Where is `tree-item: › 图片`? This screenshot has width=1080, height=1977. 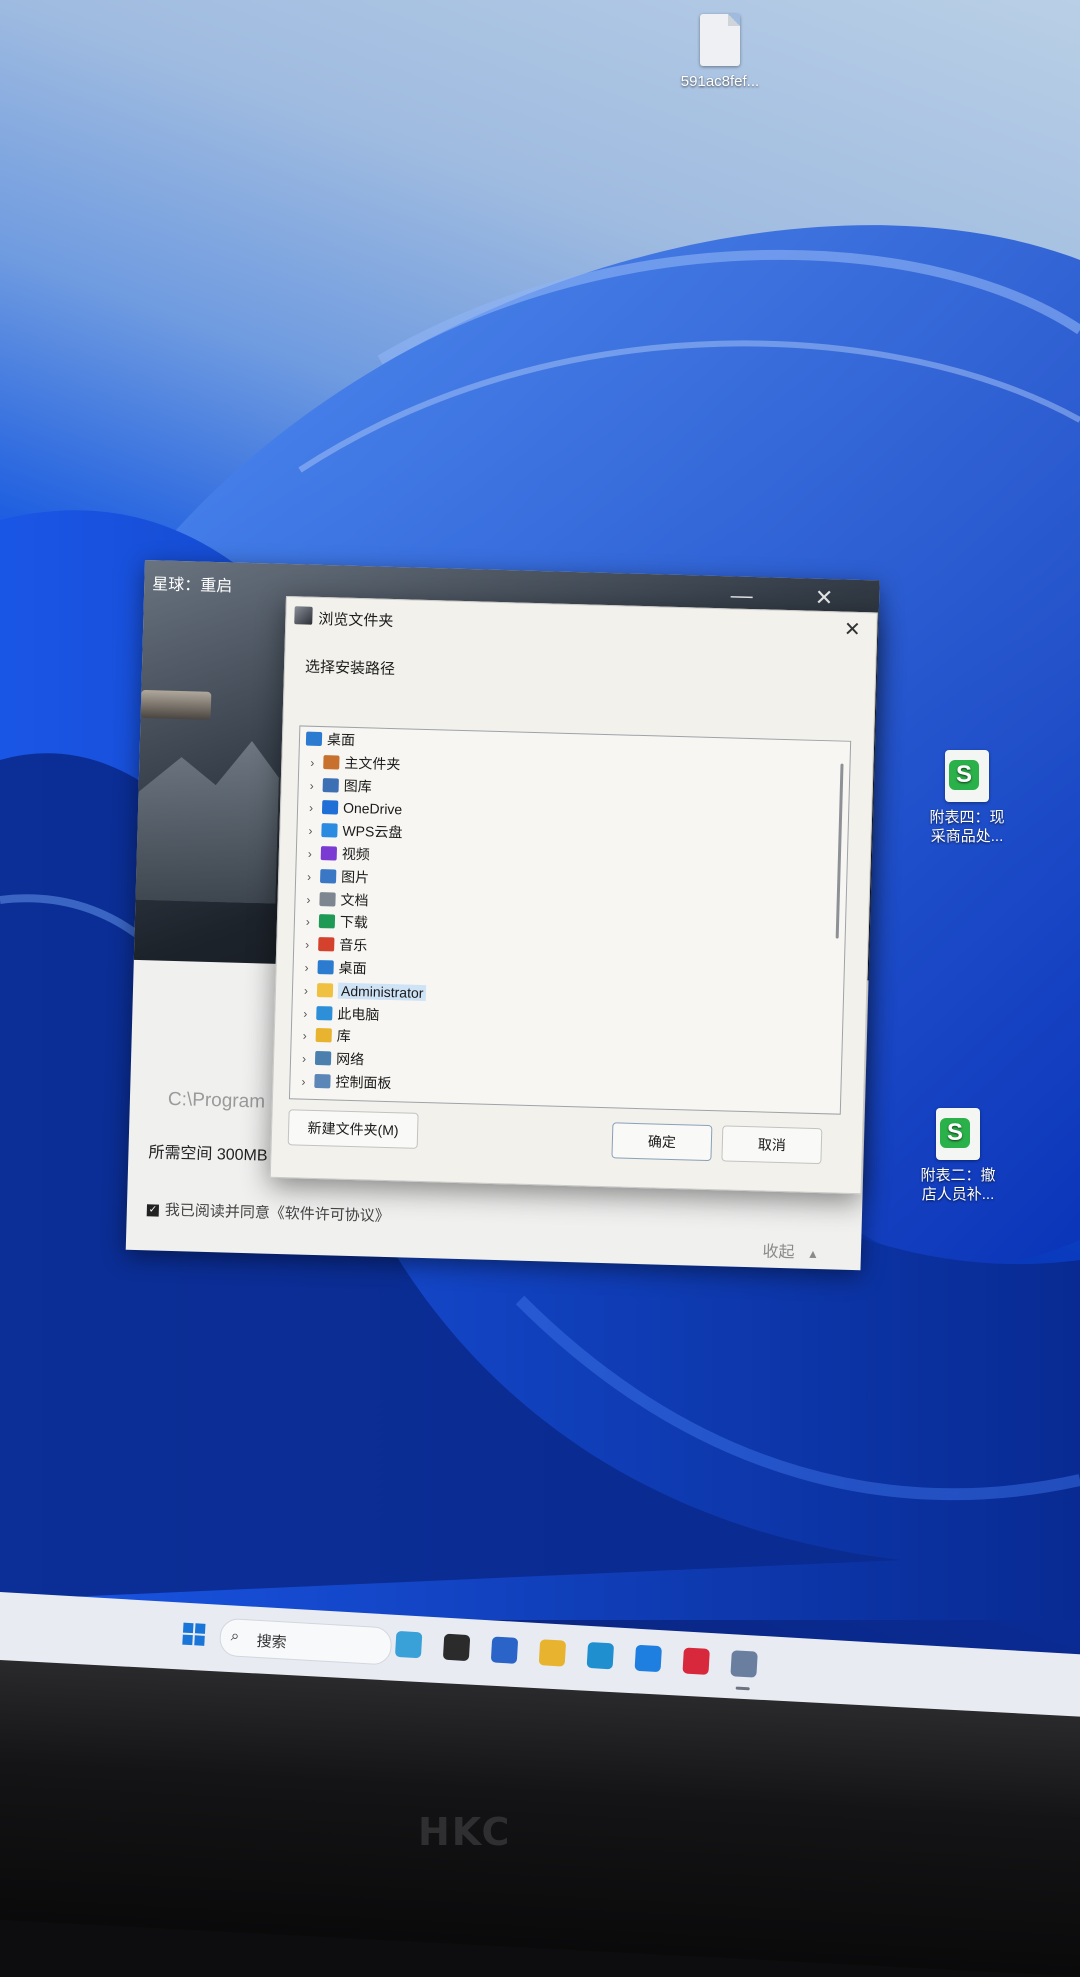
tree-item: › 图片 is located at coordinates (336, 876).